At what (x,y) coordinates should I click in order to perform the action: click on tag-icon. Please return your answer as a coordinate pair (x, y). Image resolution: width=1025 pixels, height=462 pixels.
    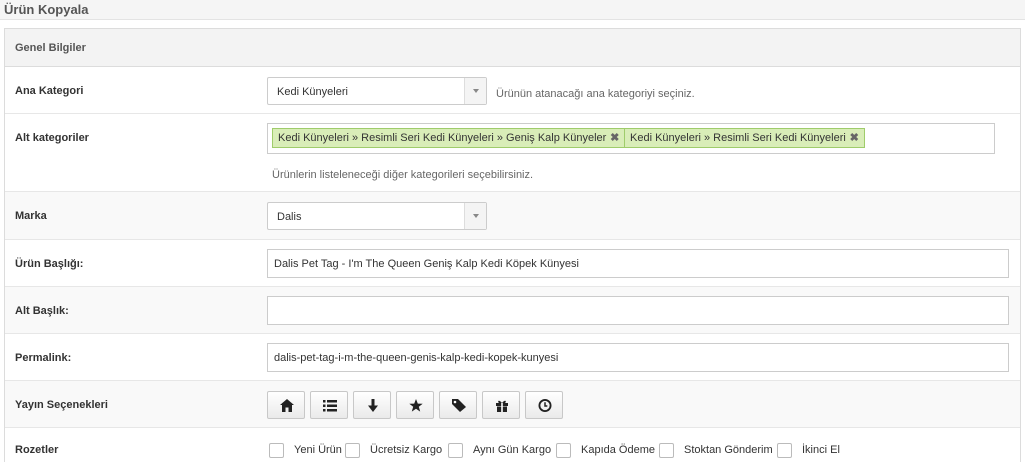
    Looking at the image, I should click on (459, 405).